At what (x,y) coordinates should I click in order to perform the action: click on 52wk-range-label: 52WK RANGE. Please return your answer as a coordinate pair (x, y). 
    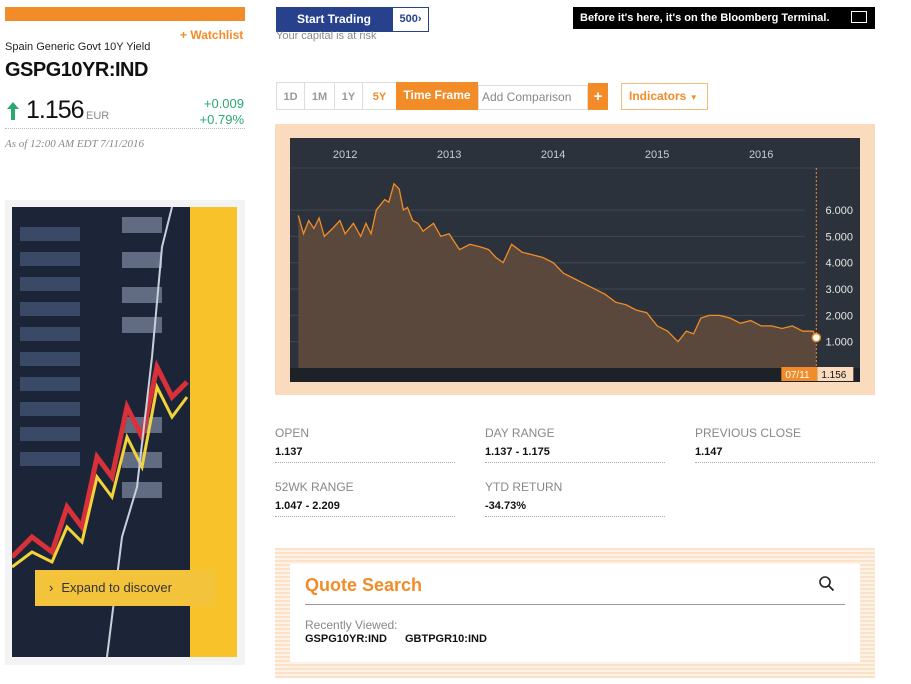
    Looking at the image, I should click on (314, 487).